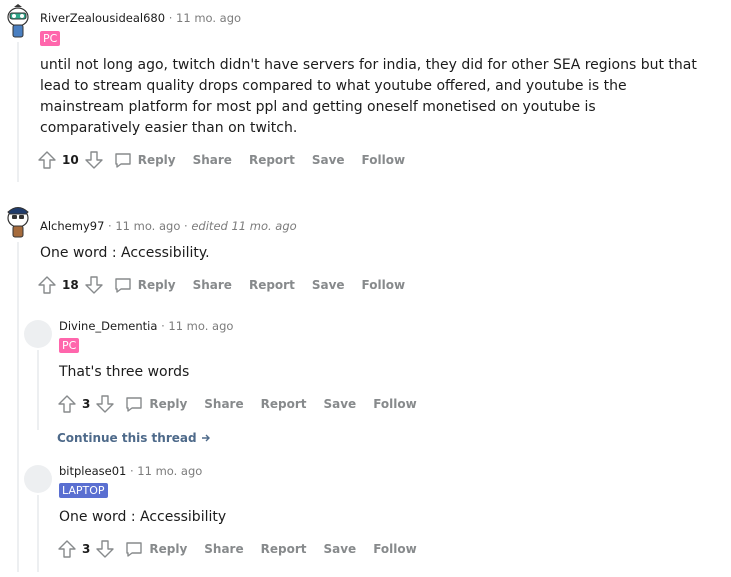 The height and width of the screenshot is (577, 731). What do you see at coordinates (92, 471) in the screenshot?
I see `username: bitplease01` at bounding box center [92, 471].